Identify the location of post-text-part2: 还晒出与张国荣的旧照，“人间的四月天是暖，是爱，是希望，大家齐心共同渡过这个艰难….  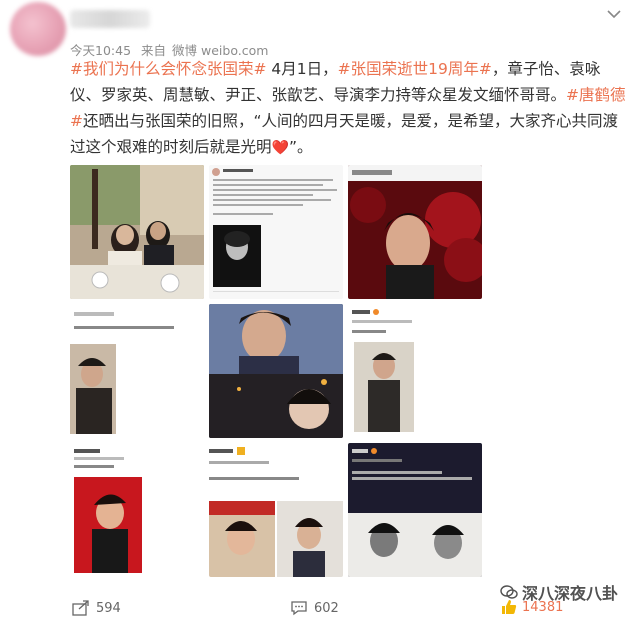
(344, 134).